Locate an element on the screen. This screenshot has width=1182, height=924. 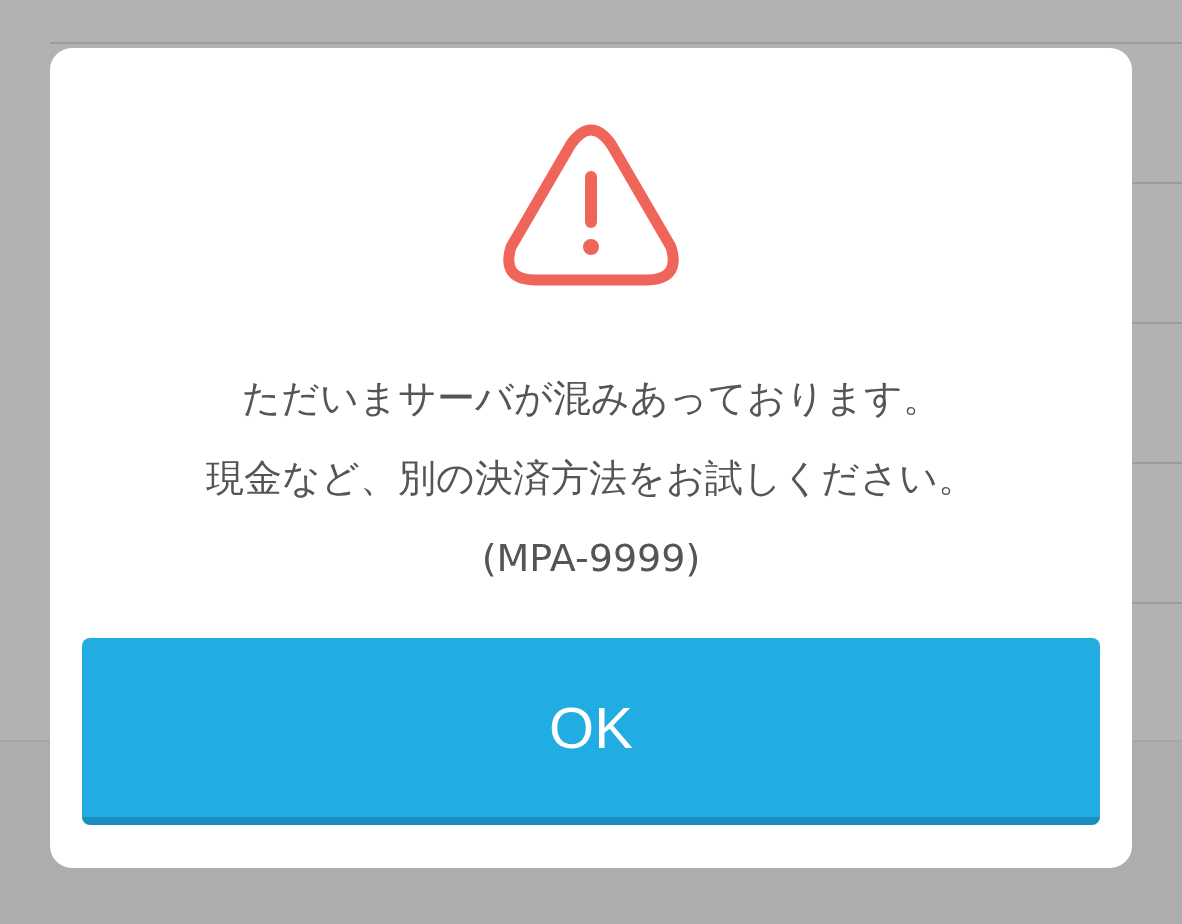
message-text: (MPA-9999) is located at coordinates (591, 558).